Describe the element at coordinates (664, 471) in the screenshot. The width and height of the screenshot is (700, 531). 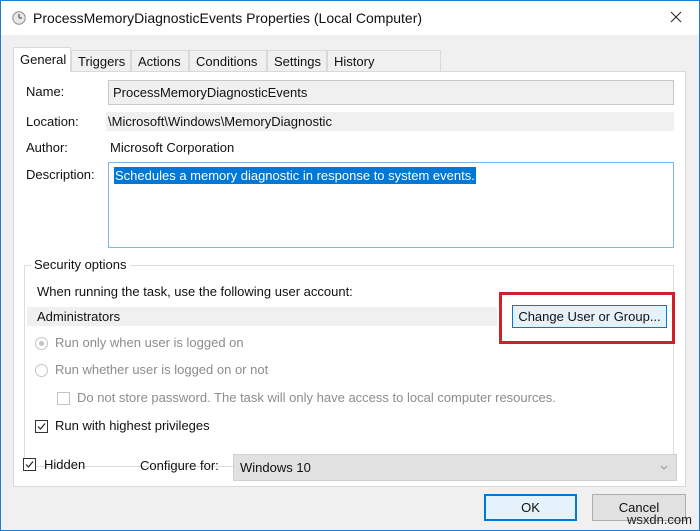
I see `chevron-down-icon` at that location.